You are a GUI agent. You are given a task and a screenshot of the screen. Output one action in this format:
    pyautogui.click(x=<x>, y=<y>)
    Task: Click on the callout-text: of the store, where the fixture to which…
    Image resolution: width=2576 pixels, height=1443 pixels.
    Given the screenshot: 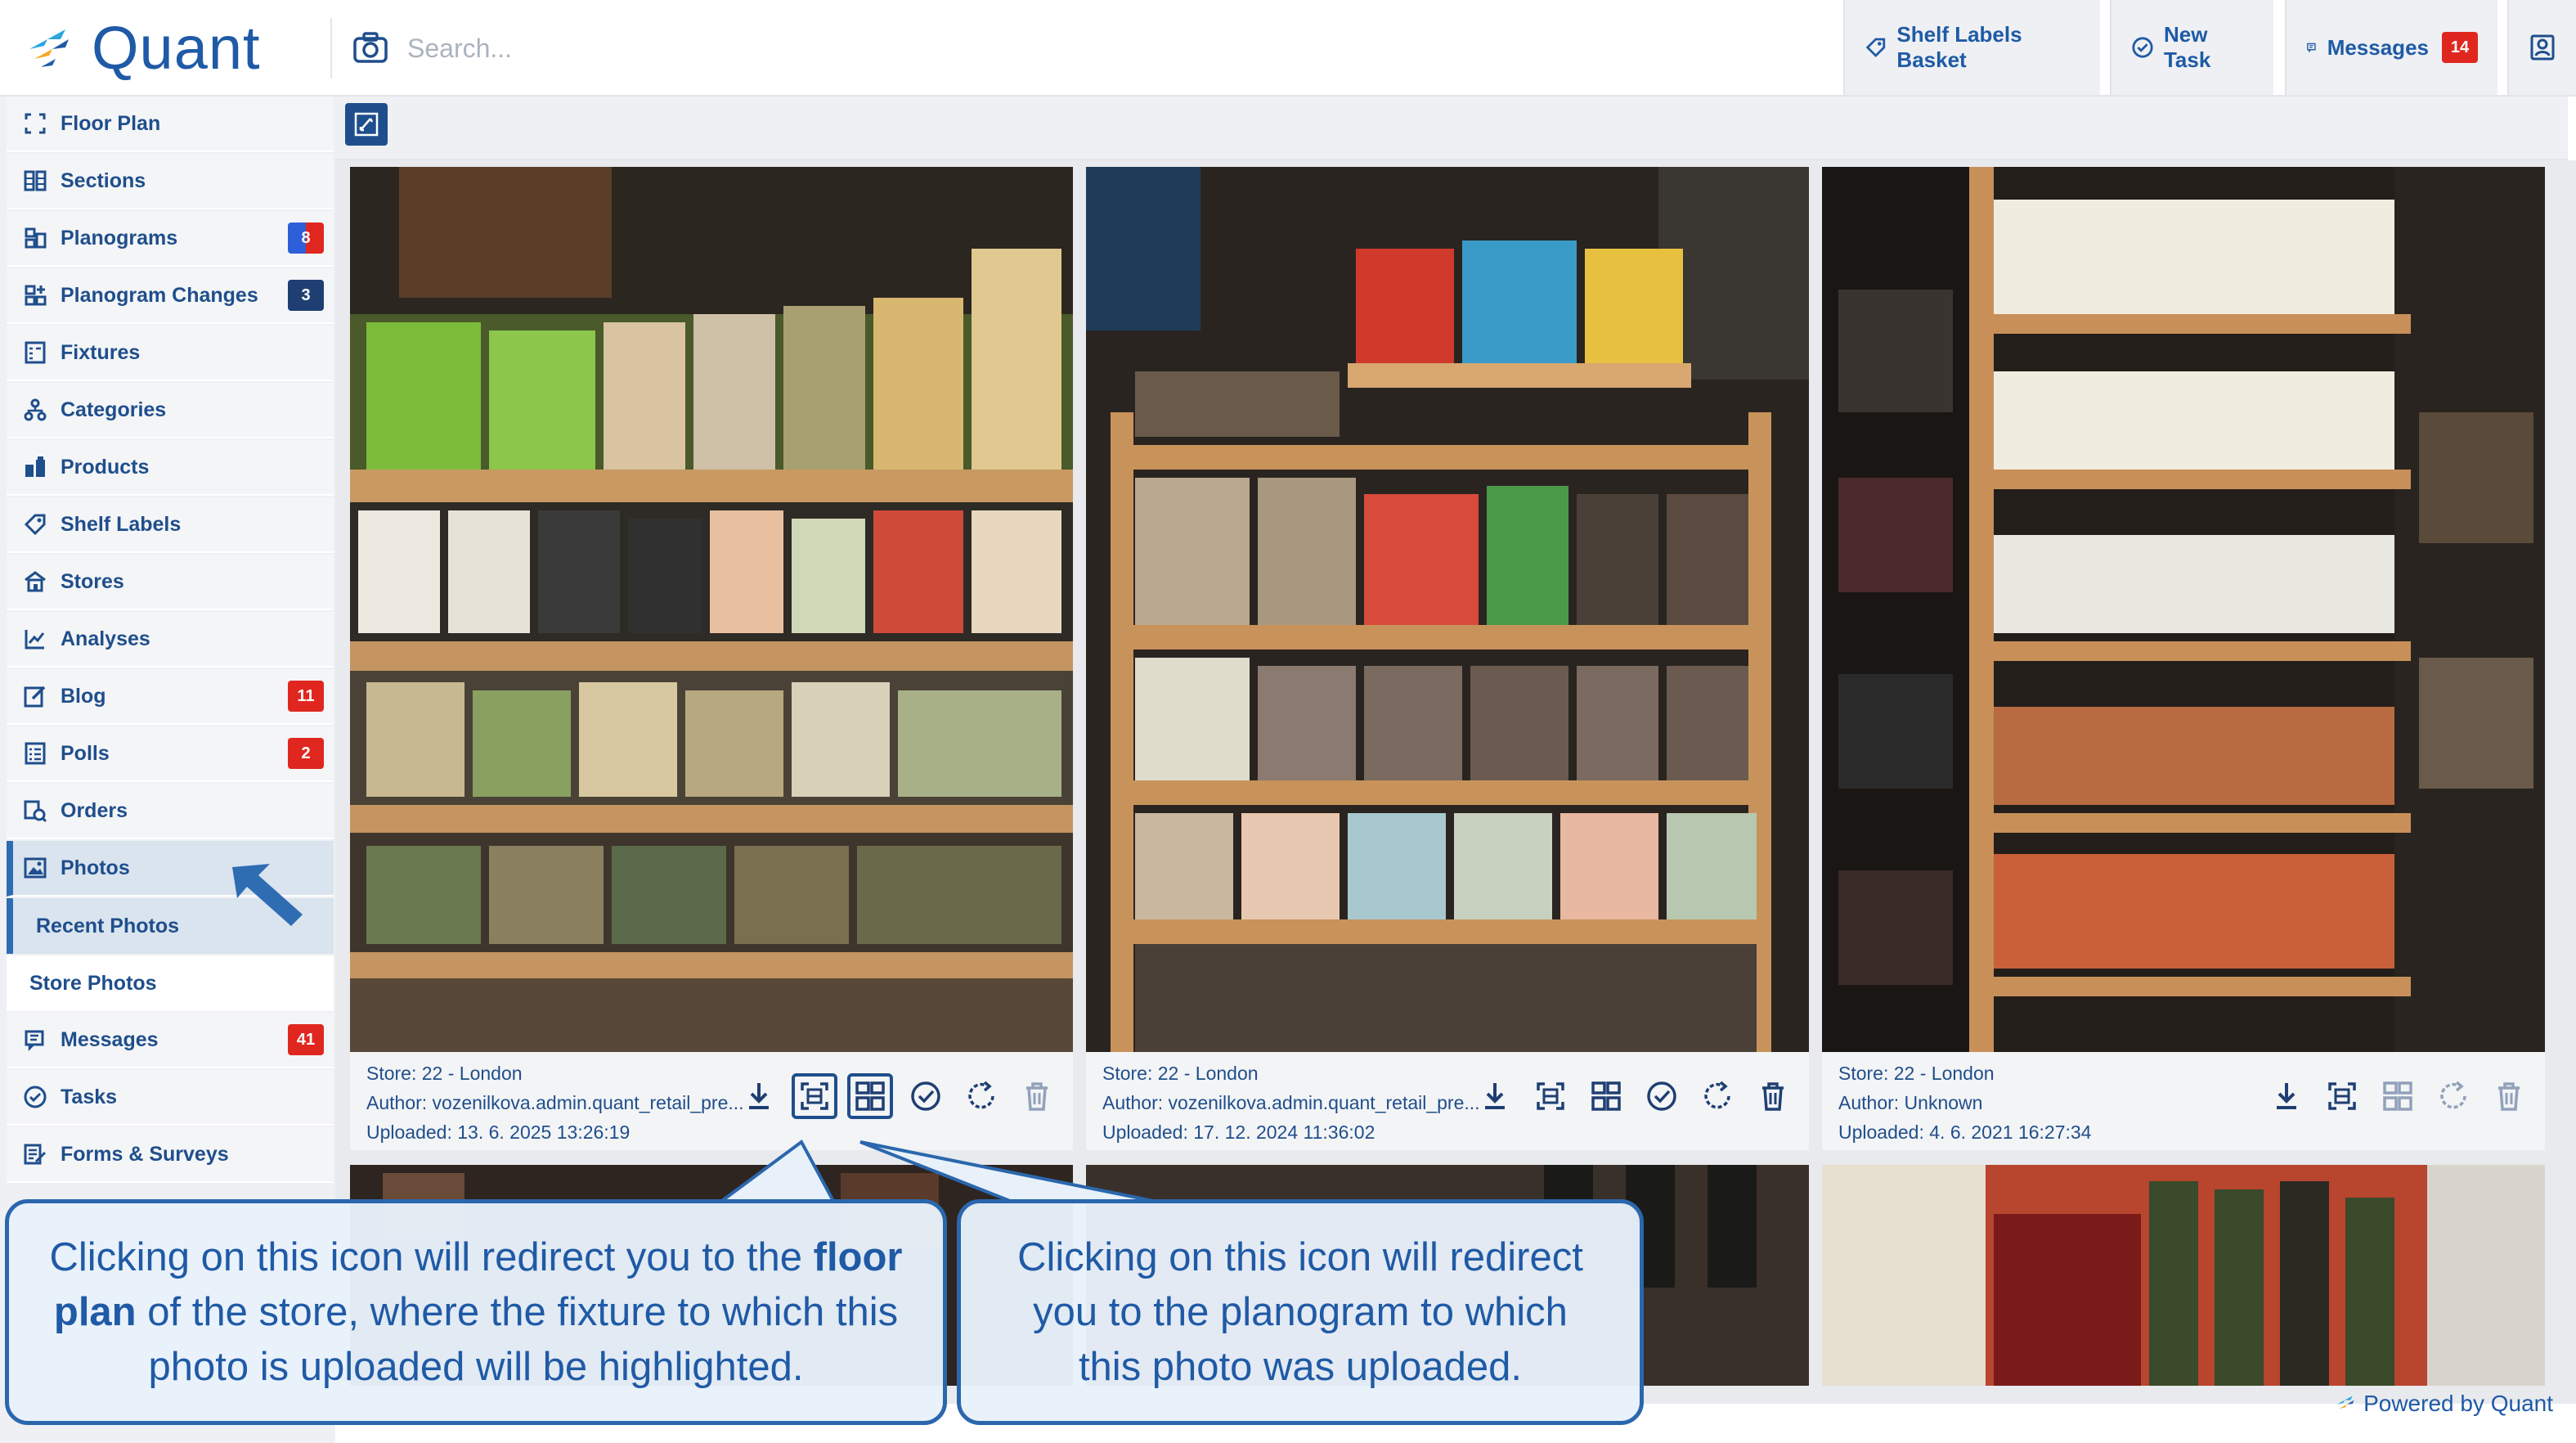 What is the action you would take?
    pyautogui.click(x=517, y=1339)
    